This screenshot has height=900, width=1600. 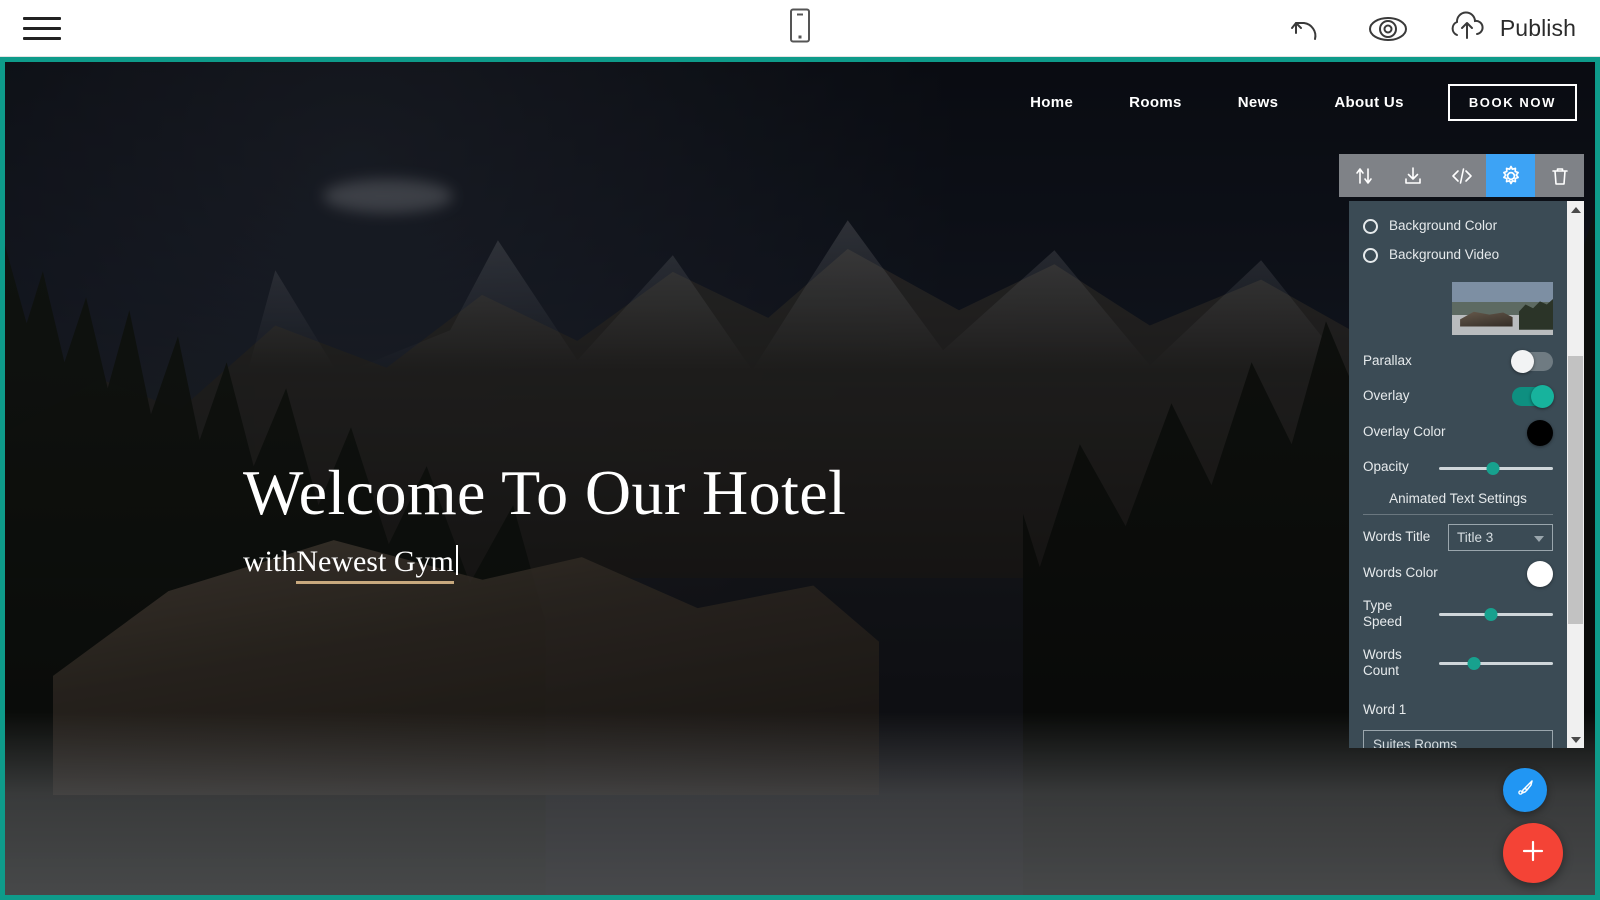 I want to click on hero-subtitle-lead: with, so click(x=270, y=561).